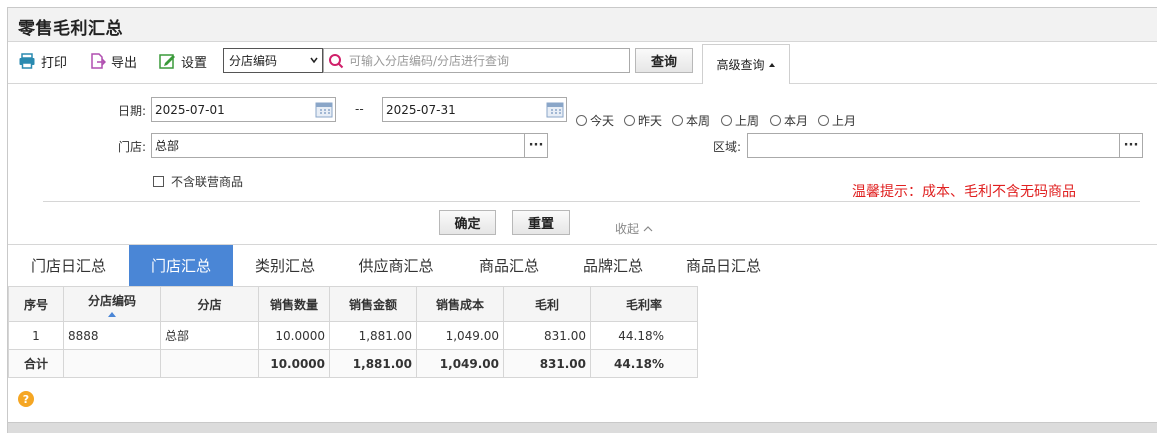  I want to click on export-icon, so click(98, 61).